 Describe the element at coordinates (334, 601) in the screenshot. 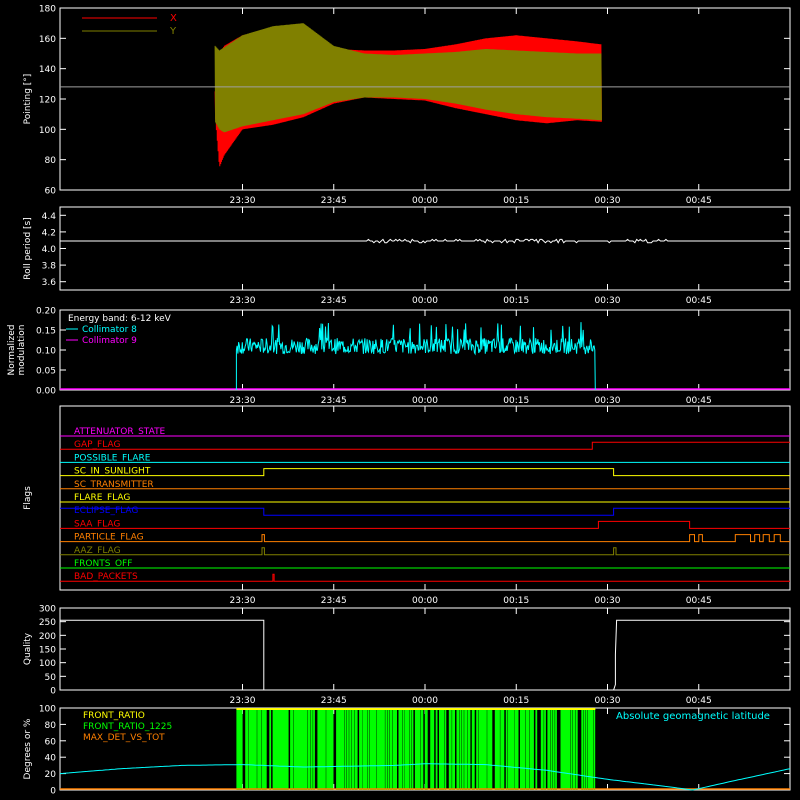

I see `flags-xtick-label: 23:45` at that location.